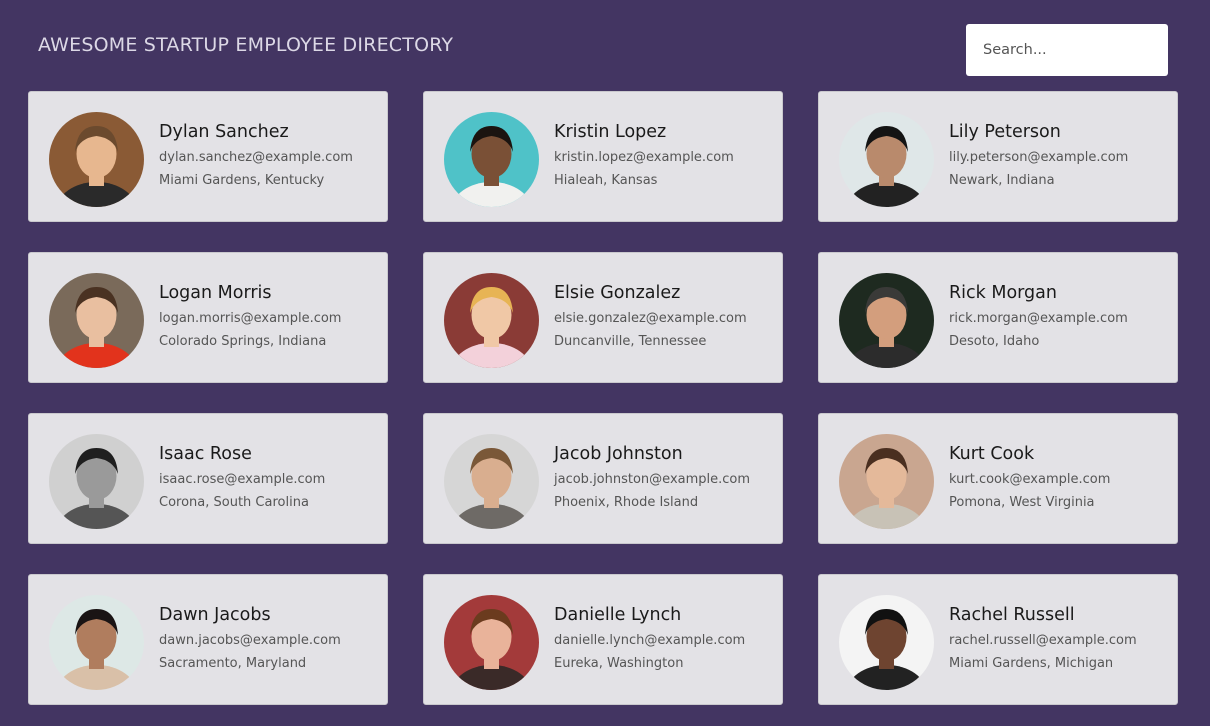 The width and height of the screenshot is (1210, 726). What do you see at coordinates (650, 318) in the screenshot?
I see `employee-email: elsie.gonzalez@example.com` at bounding box center [650, 318].